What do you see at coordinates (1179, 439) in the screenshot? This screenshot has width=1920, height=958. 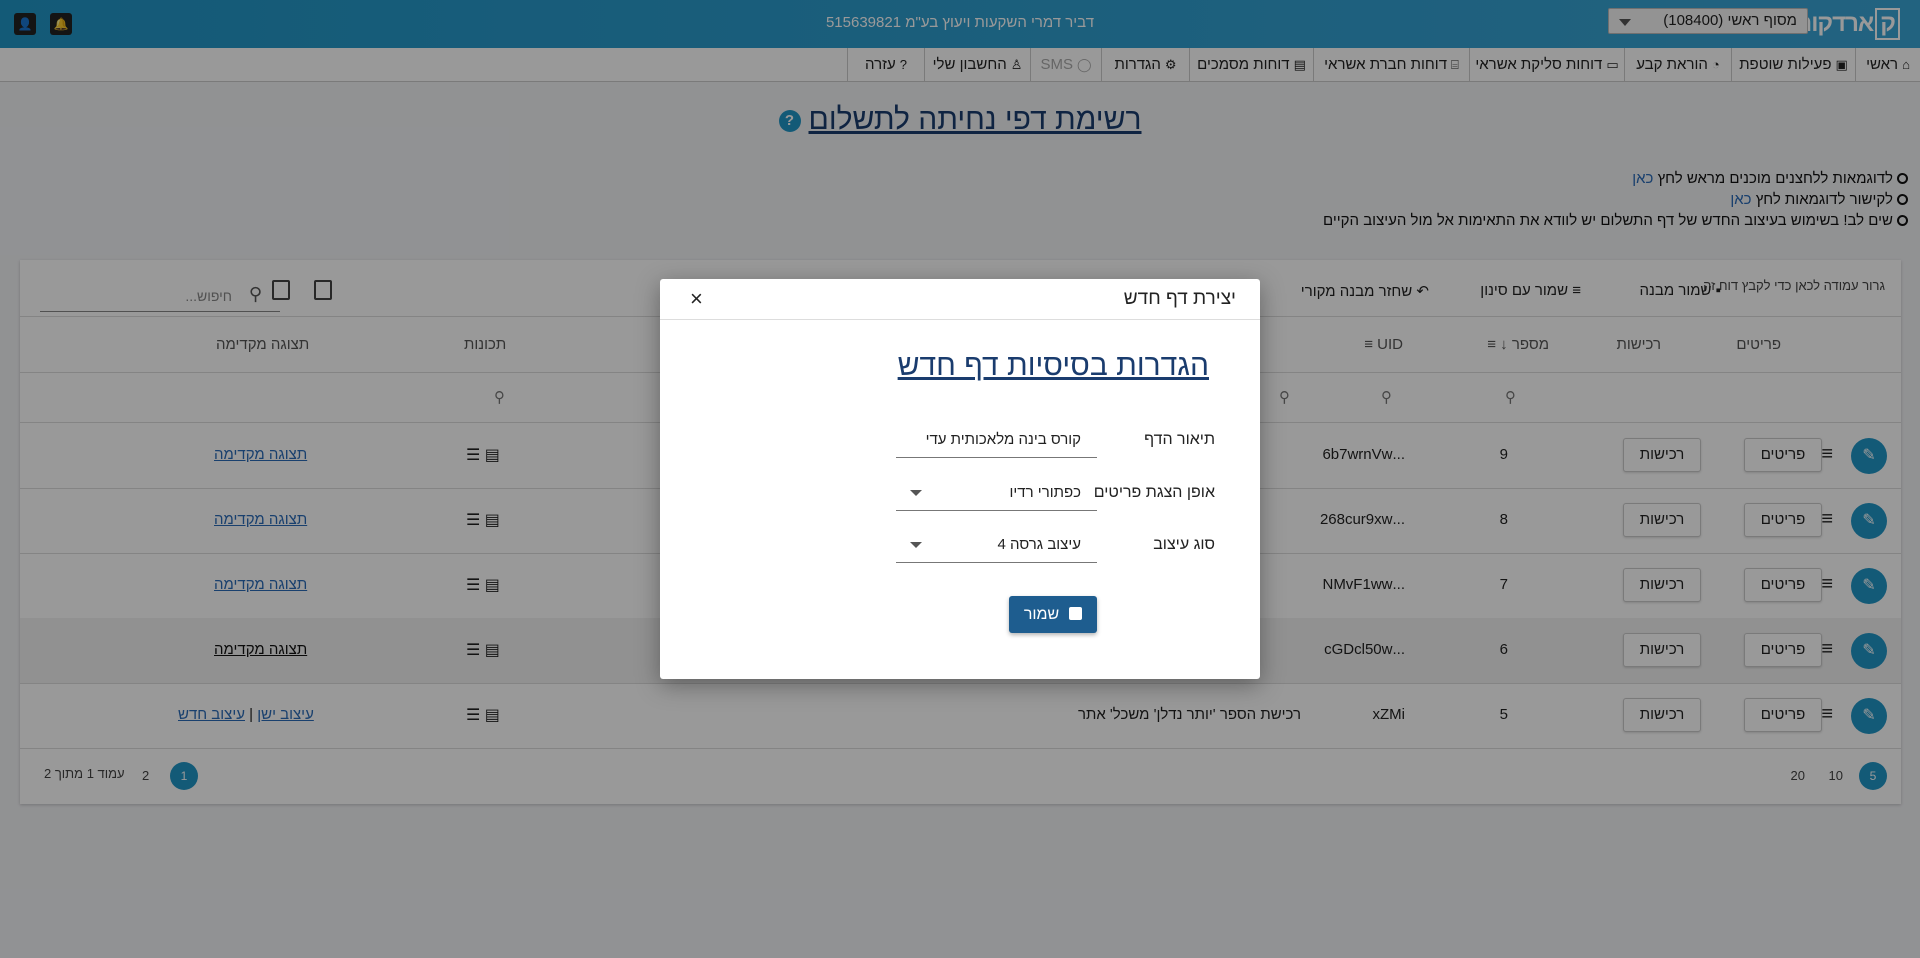 I see `page-description-label: תיאור הדף` at bounding box center [1179, 439].